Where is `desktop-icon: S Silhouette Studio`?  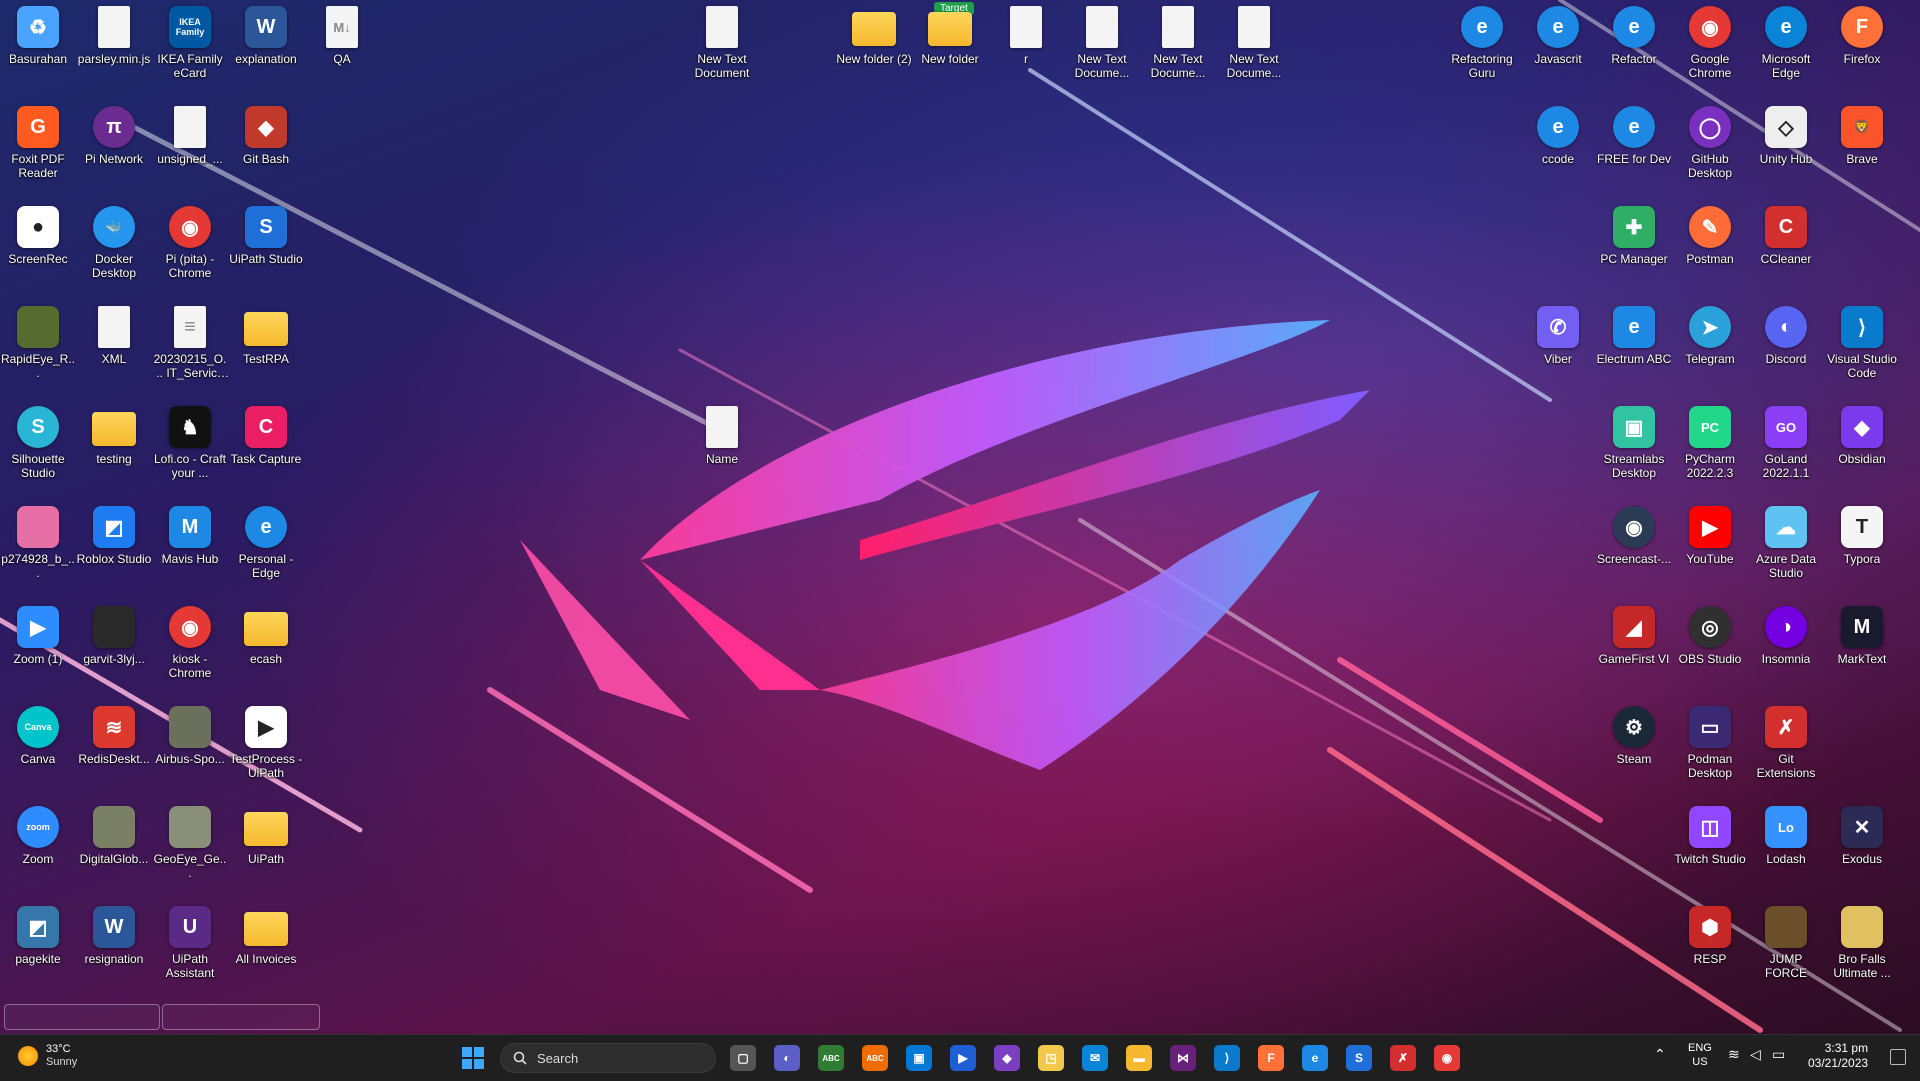 desktop-icon: S Silhouette Studio is located at coordinates (38, 443).